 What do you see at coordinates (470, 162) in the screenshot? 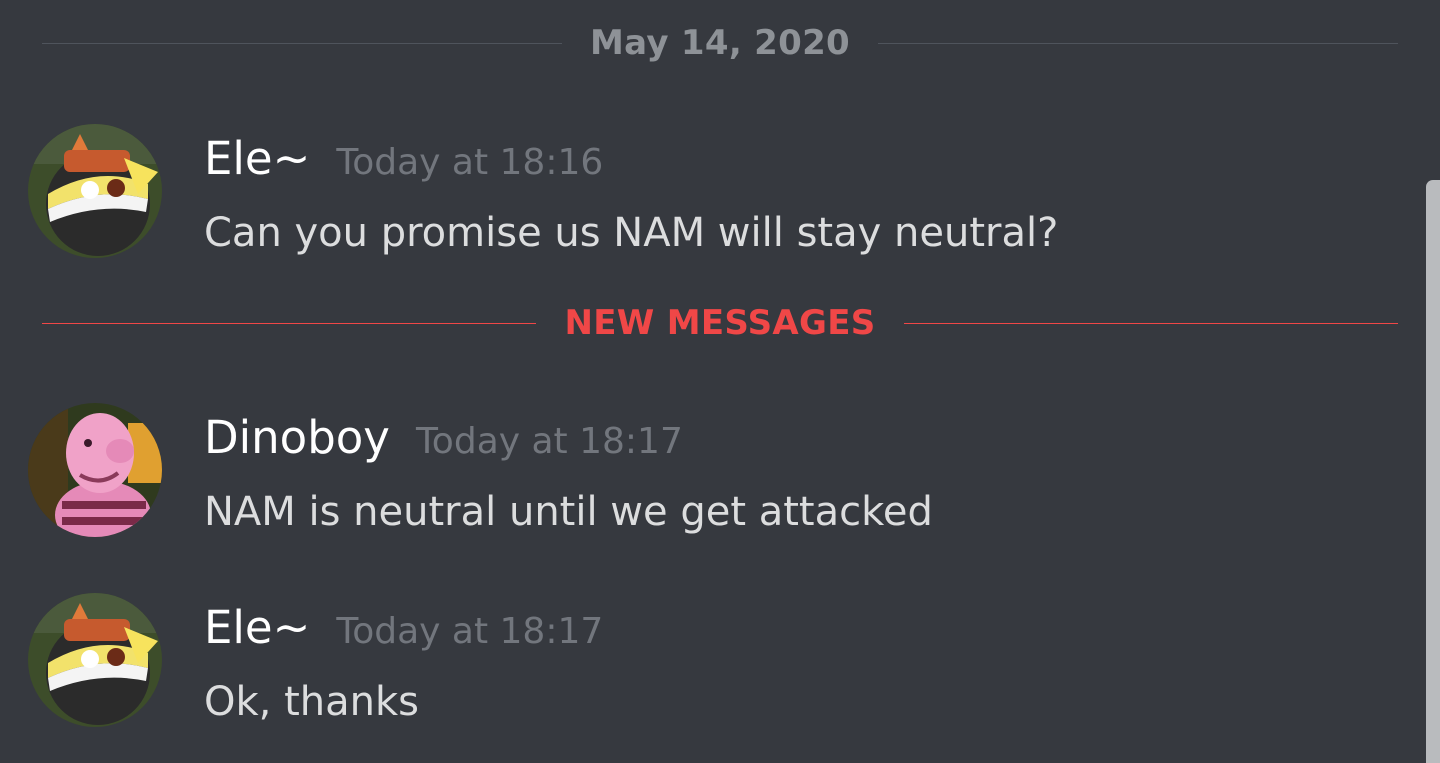
I see `timestamp: Today at 18:16` at bounding box center [470, 162].